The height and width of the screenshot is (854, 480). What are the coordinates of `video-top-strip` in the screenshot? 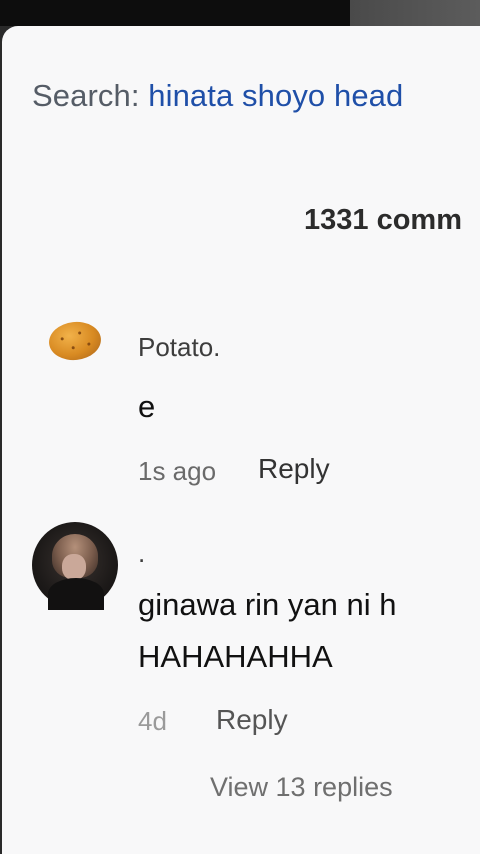 It's located at (240, 13).